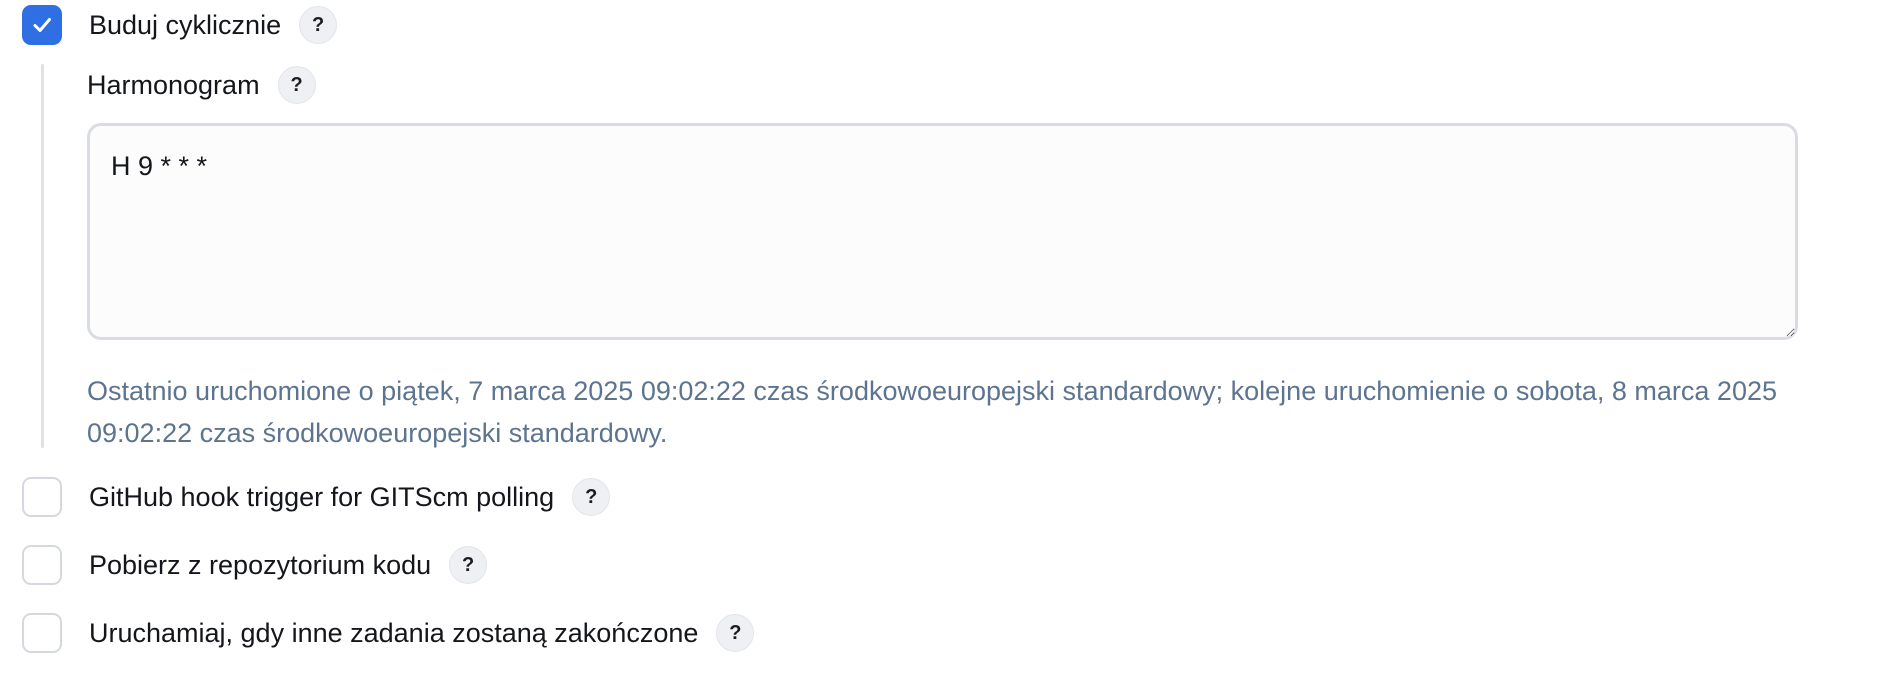  Describe the element at coordinates (468, 565) in the screenshot. I see `poll-scm-help-button: ?` at that location.